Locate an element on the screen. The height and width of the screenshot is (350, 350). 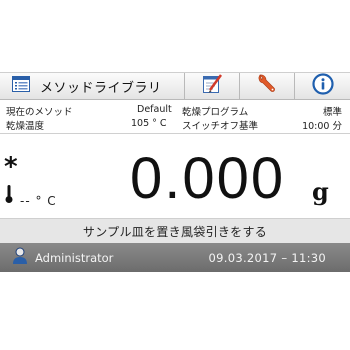
switchoff-label: スイッチオフ基準 is located at coordinates (220, 126).